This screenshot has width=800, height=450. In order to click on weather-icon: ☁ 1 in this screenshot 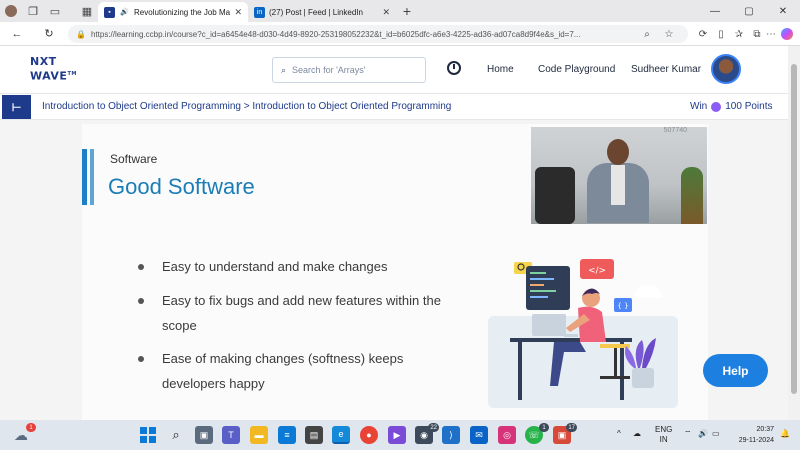, I will do `click(24, 433)`.